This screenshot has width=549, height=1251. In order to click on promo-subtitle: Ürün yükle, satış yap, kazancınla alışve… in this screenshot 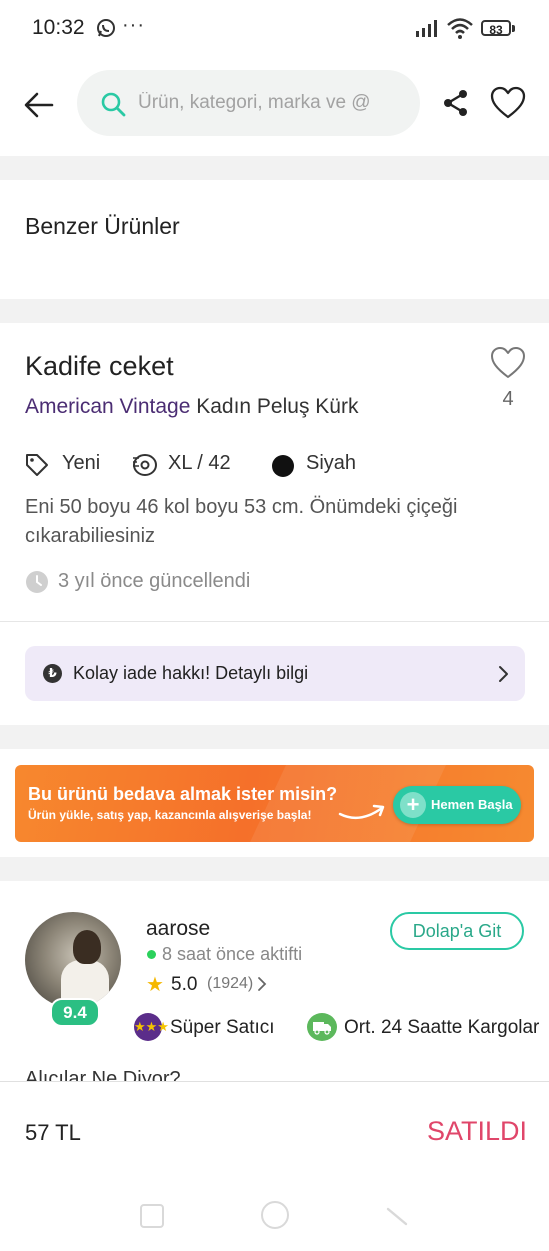, I will do `click(170, 815)`.